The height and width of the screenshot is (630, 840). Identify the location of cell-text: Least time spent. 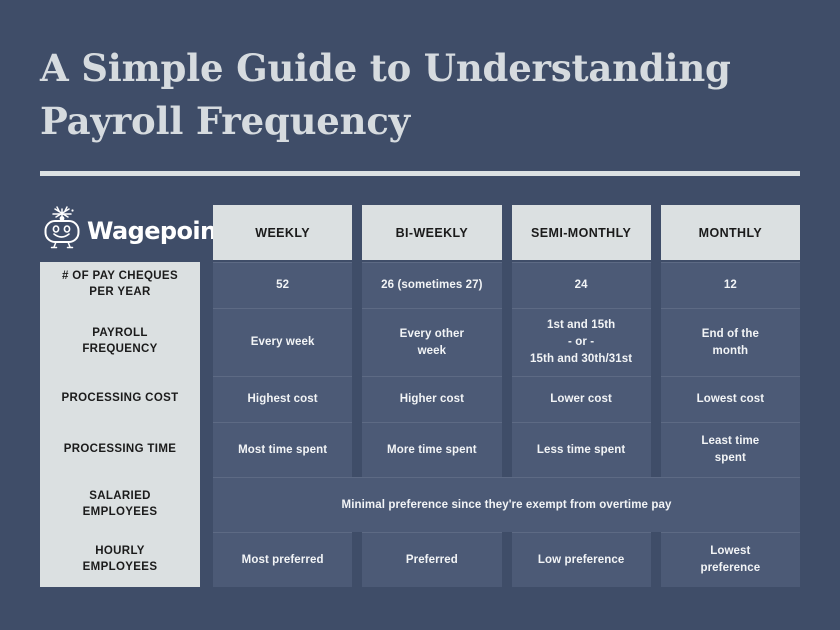
(730, 449).